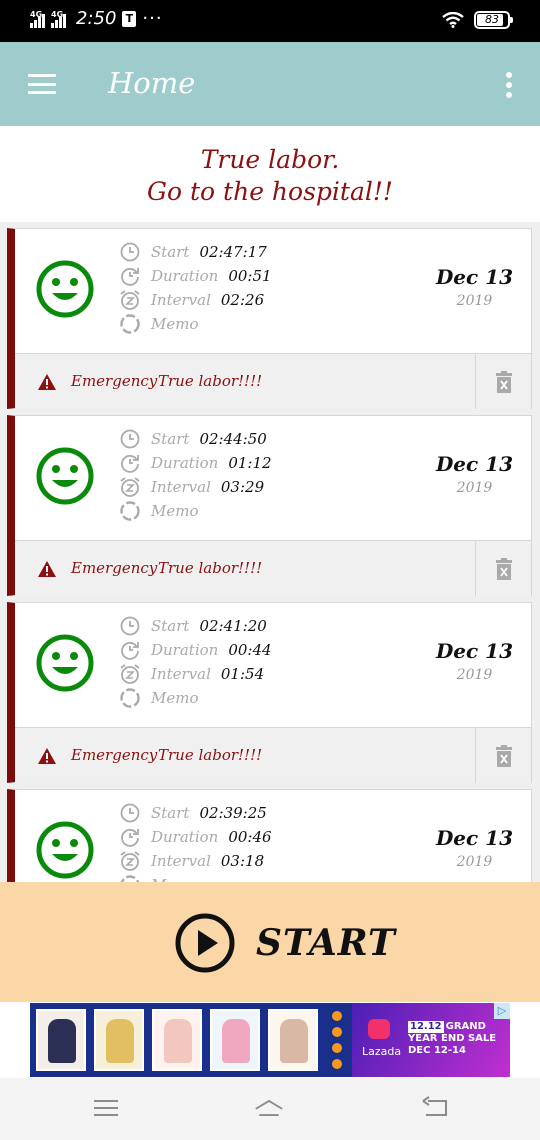 Image resolution: width=540 pixels, height=1140 pixels. What do you see at coordinates (205, 943) in the screenshot?
I see `play-icon` at bounding box center [205, 943].